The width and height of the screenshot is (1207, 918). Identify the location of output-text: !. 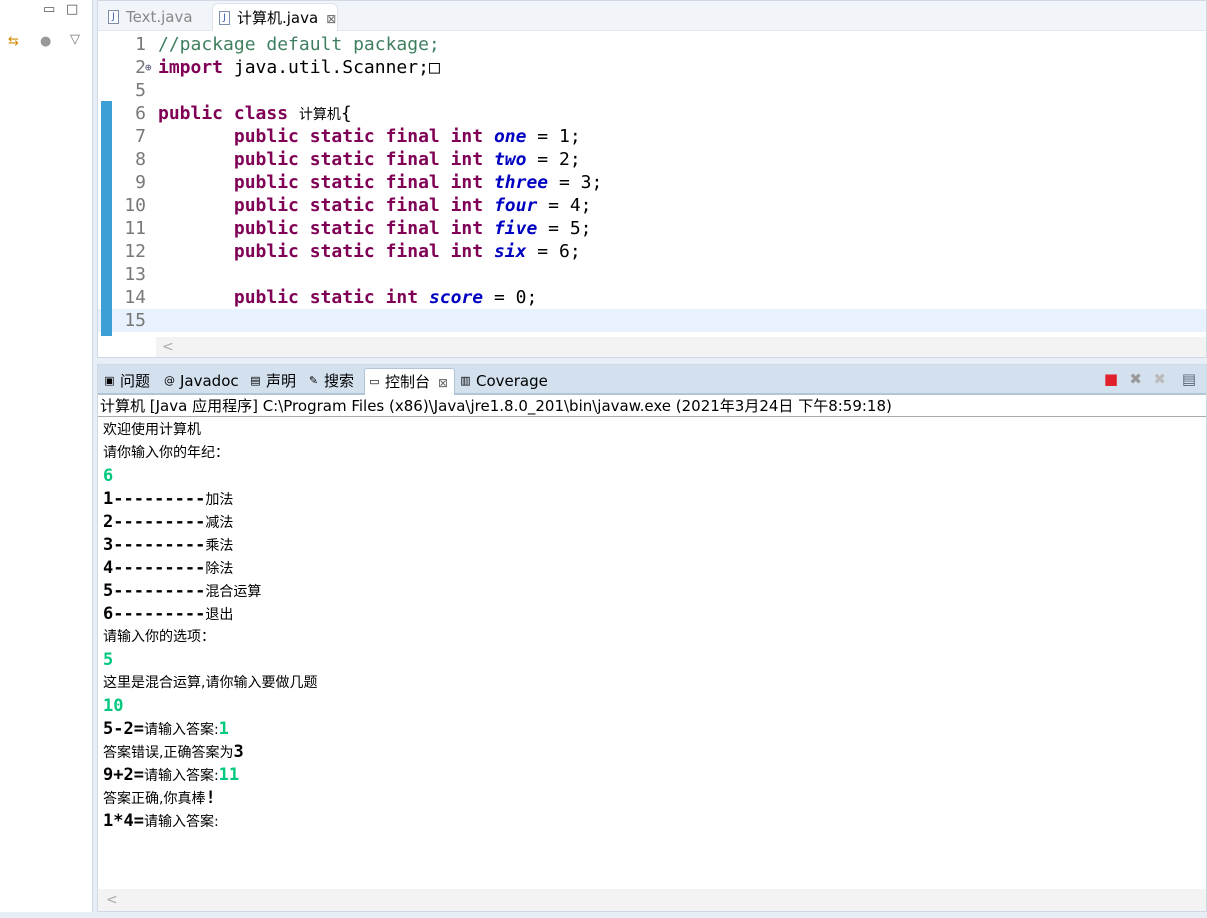
(210, 798).